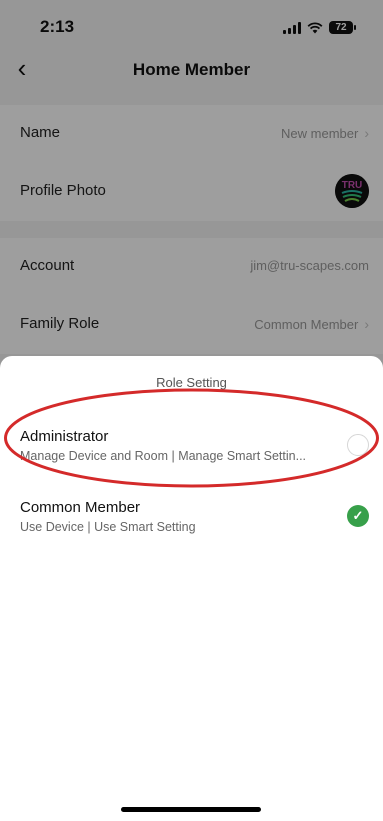 Image resolution: width=383 pixels, height=821 pixels. I want to click on home-indicator, so click(191, 809).